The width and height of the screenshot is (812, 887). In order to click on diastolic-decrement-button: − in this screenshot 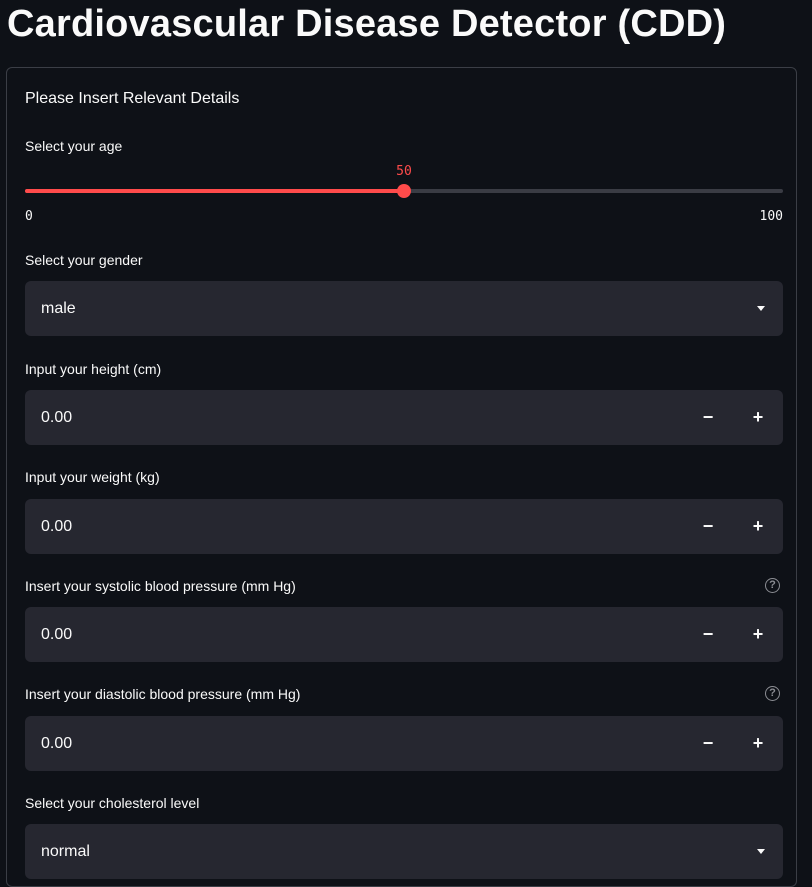, I will do `click(708, 743)`.